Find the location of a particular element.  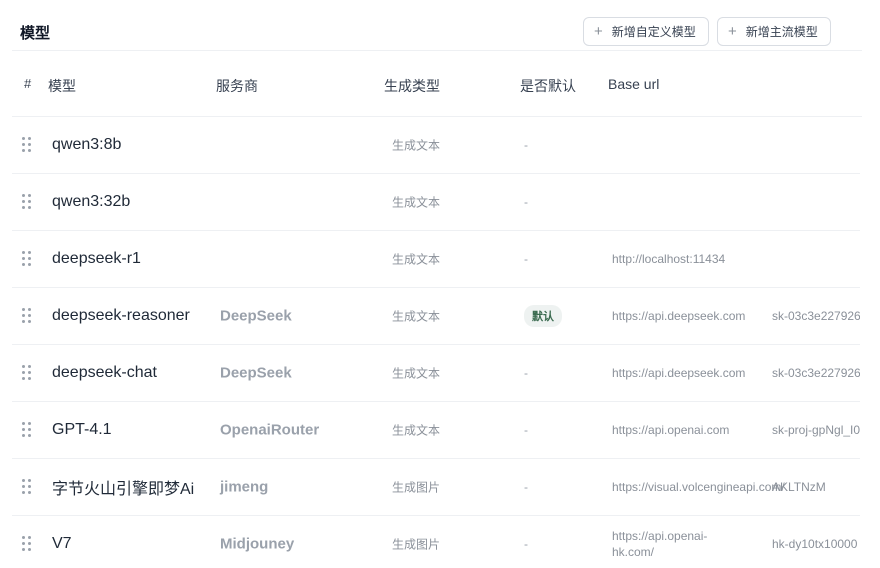

column-header-vendor: 服务商 is located at coordinates (237, 86).